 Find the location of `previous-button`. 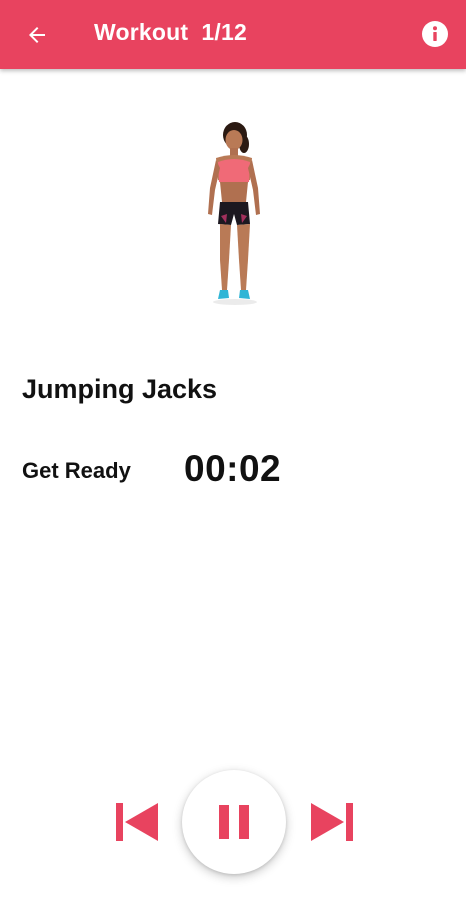

previous-button is located at coordinates (137, 822).